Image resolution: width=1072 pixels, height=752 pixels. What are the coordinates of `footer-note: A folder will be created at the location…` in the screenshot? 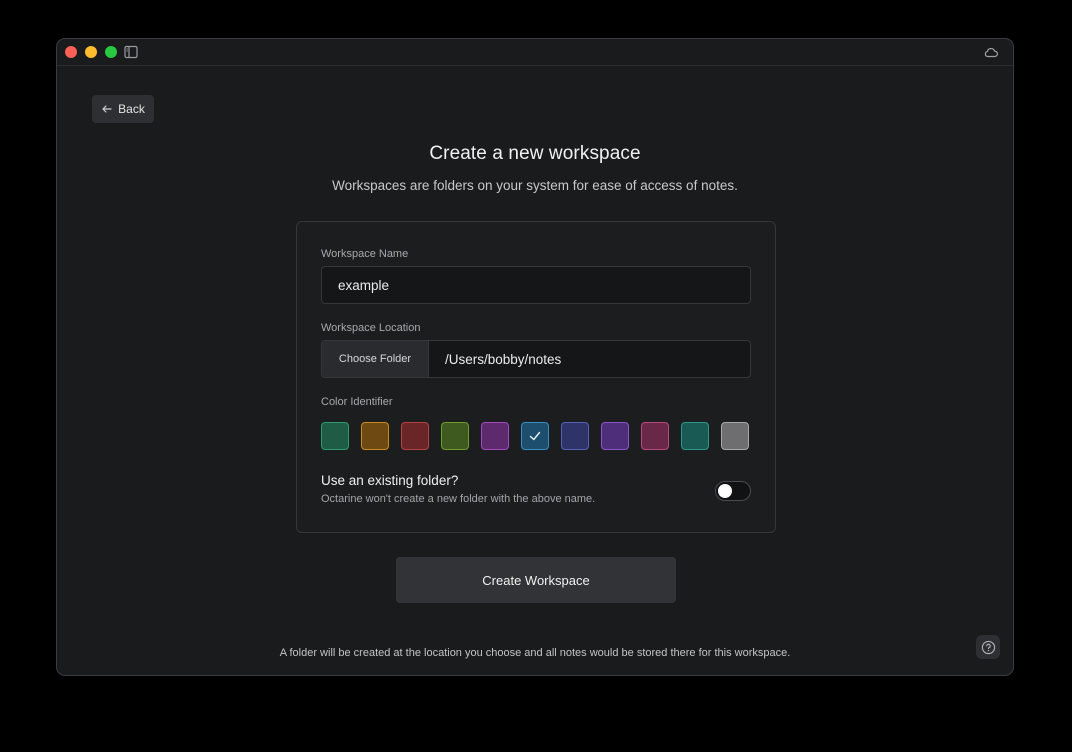 It's located at (535, 653).